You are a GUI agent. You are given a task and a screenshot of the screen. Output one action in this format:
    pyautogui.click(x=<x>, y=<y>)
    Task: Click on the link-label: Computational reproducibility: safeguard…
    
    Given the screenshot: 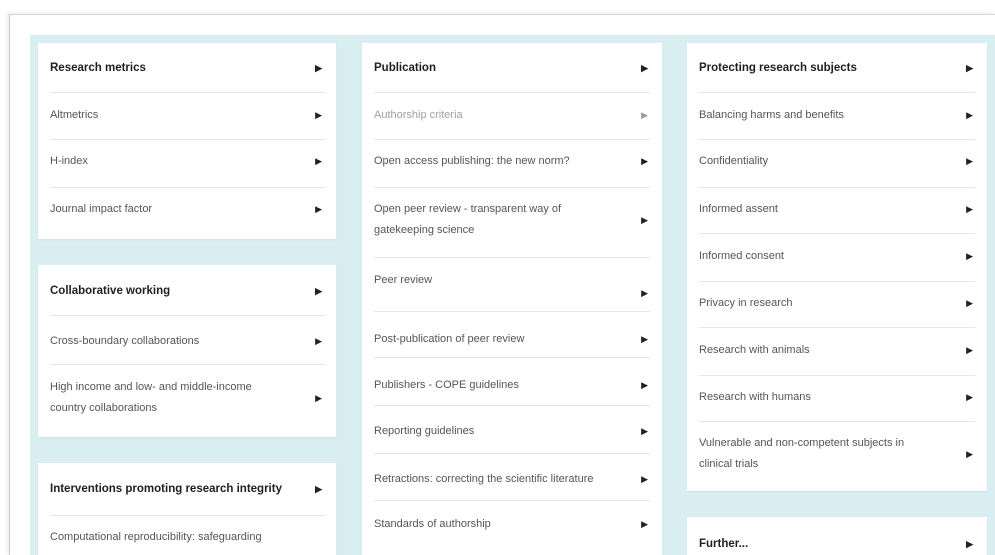 What is the action you would take?
    pyautogui.click(x=156, y=537)
    